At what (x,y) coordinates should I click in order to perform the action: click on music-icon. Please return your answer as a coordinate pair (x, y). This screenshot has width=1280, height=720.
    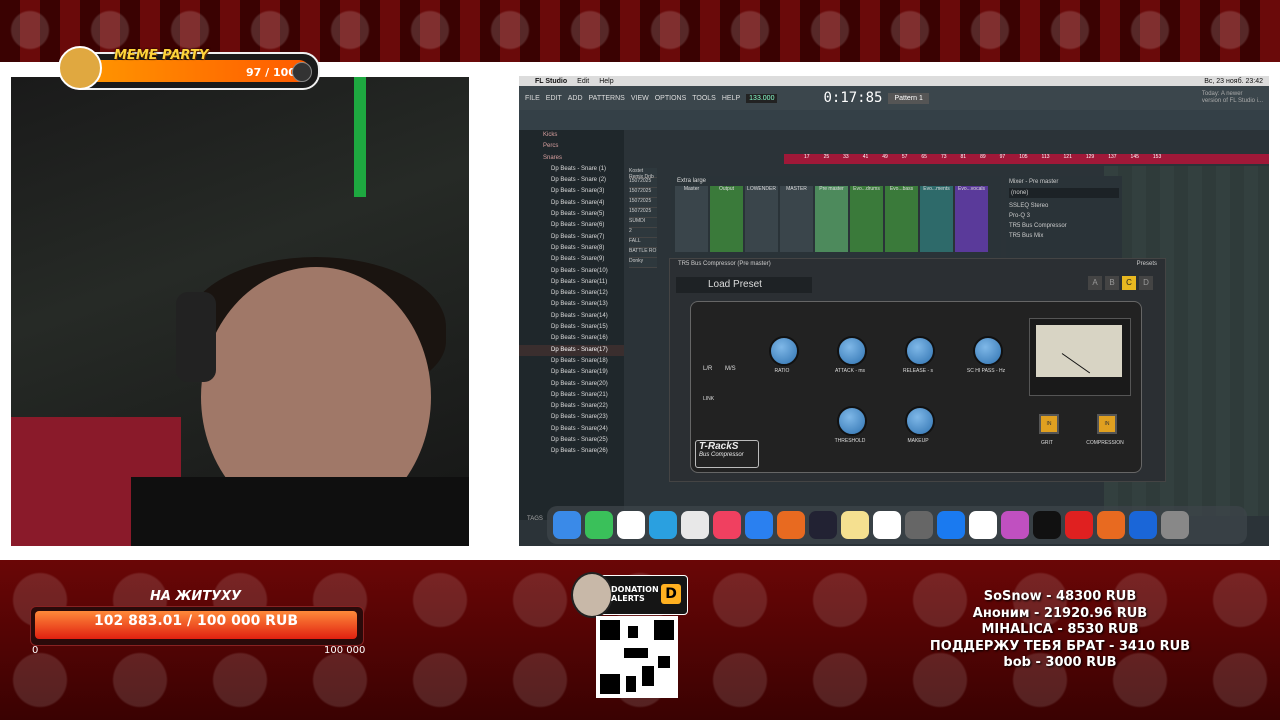
    Looking at the image, I should click on (727, 525).